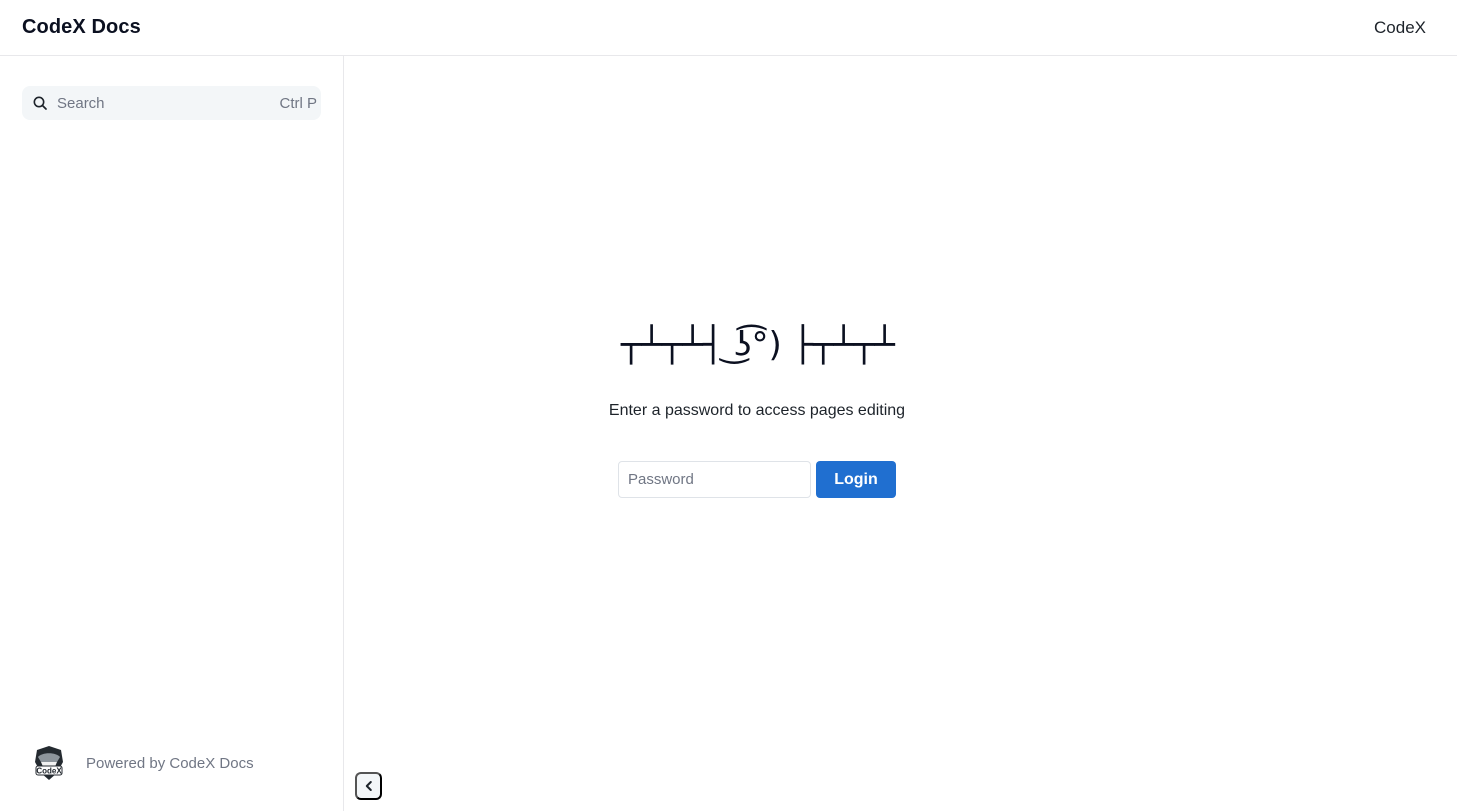 This screenshot has width=1457, height=811. I want to click on brand-title: CodeX Docs, so click(81, 27).